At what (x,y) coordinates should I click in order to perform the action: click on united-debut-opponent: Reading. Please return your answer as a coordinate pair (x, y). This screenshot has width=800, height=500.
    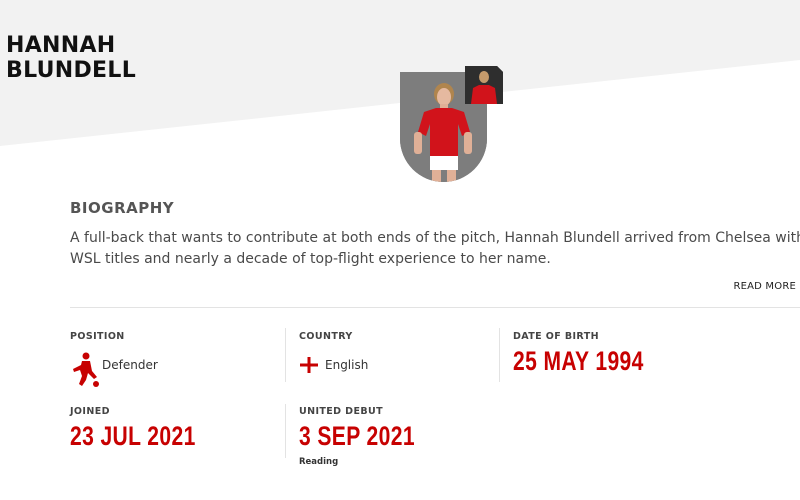
    Looking at the image, I should click on (319, 462).